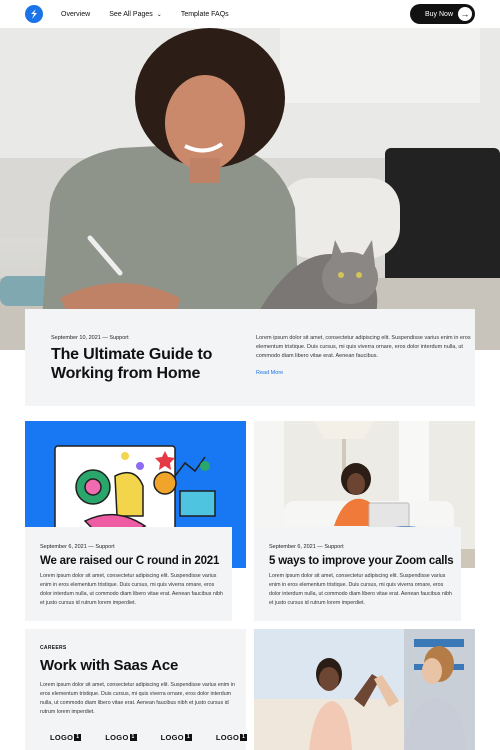 This screenshot has width=500, height=750. I want to click on nav-overview: Overview, so click(75, 14).